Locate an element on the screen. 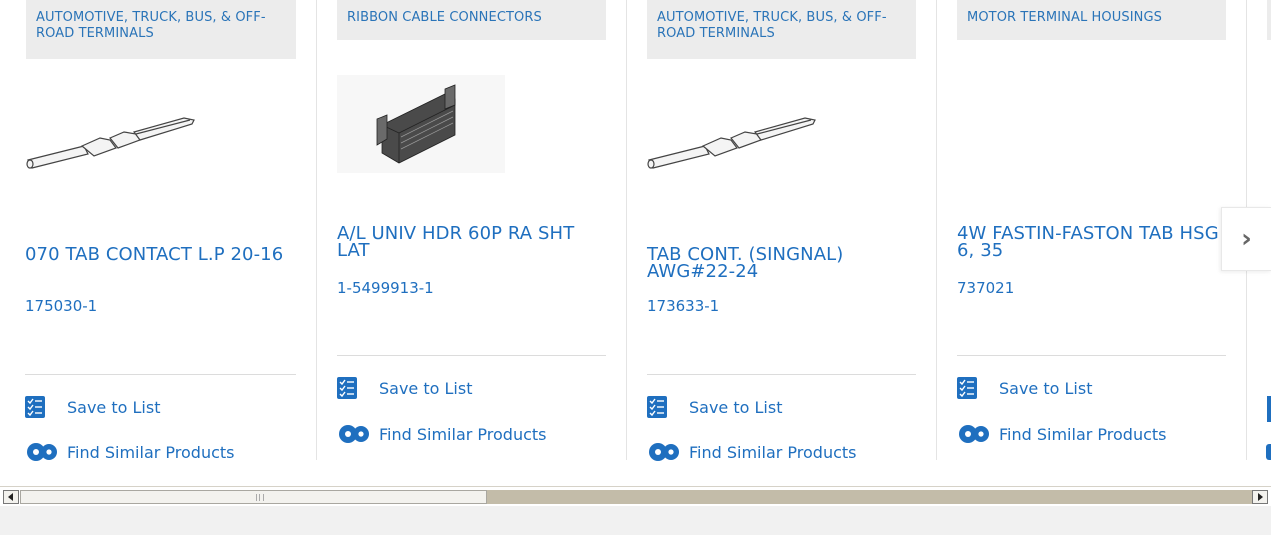 The image size is (1271, 535). horizontal-scrollbar is located at coordinates (635, 496).